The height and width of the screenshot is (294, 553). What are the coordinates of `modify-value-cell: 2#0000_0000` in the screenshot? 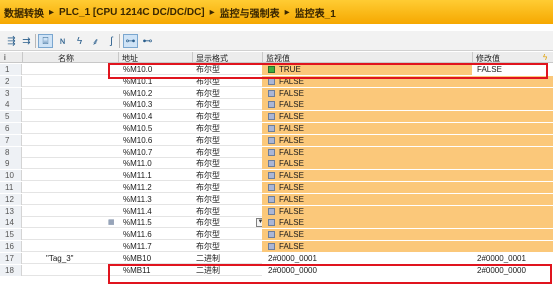 It's located at (512, 270).